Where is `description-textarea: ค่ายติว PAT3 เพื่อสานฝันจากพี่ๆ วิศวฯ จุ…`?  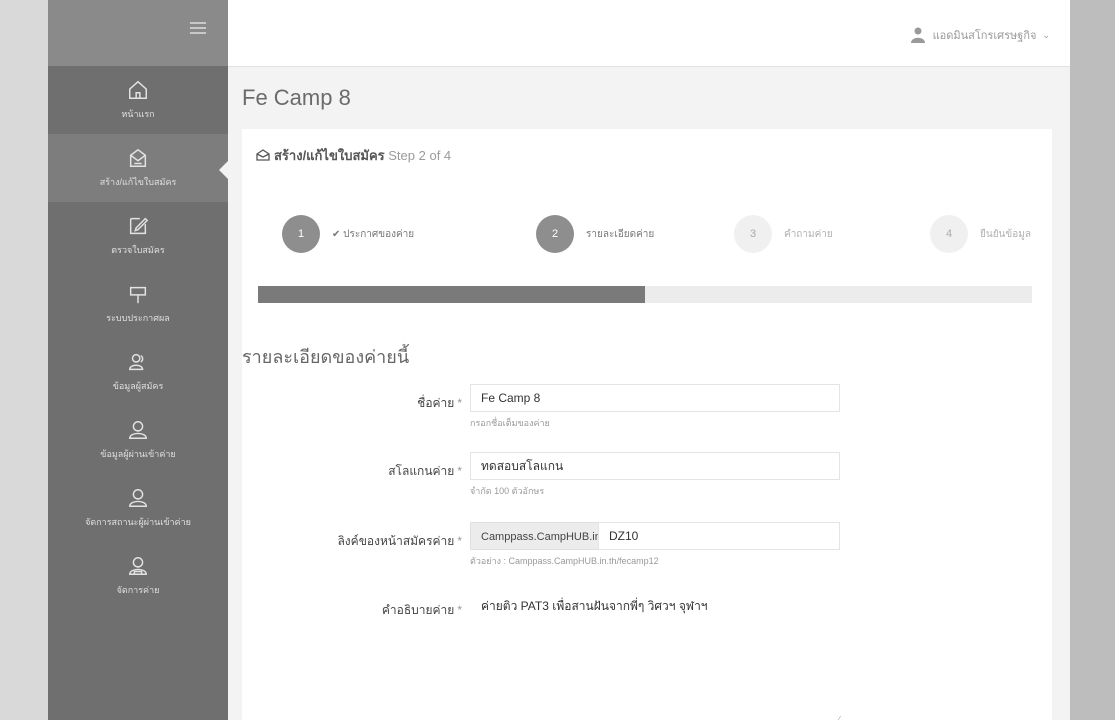 description-textarea: ค่ายติว PAT3 เพื่อสานฝันจากพี่ๆ วิศวฯ จุ… is located at coordinates (655, 655).